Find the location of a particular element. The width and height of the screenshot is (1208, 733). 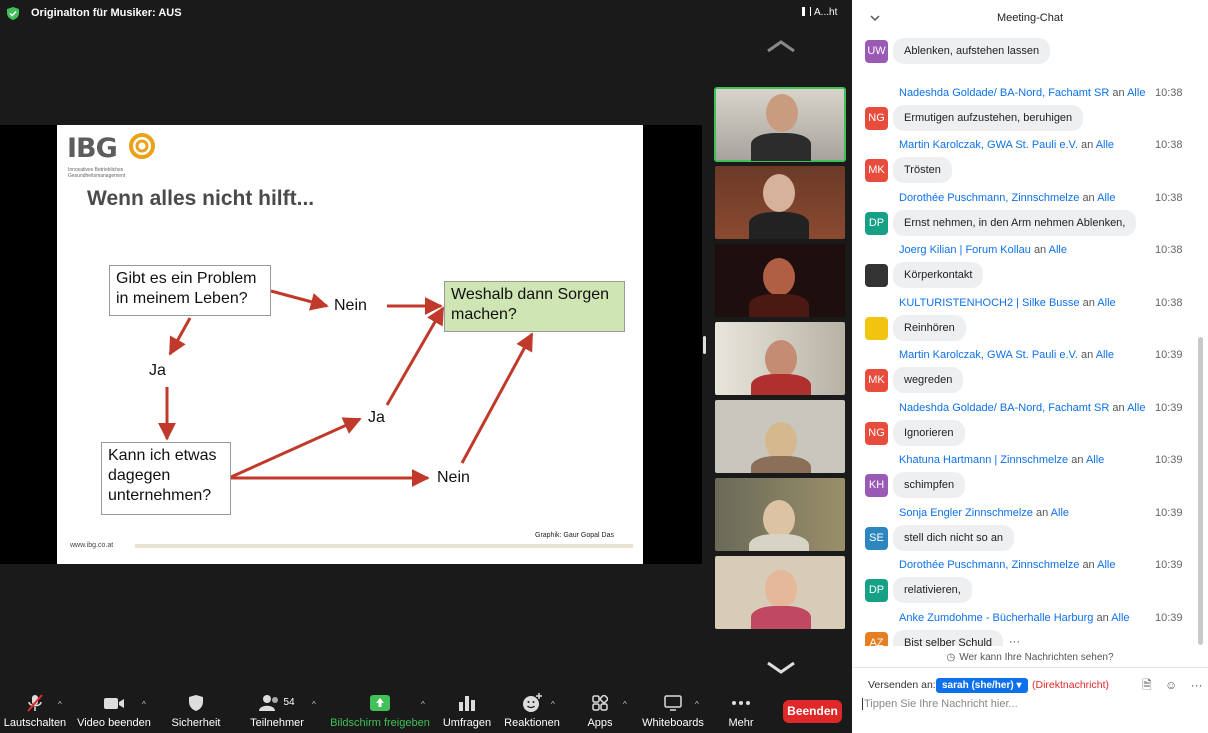

message-time: 10:38 is located at coordinates (1169, 250).